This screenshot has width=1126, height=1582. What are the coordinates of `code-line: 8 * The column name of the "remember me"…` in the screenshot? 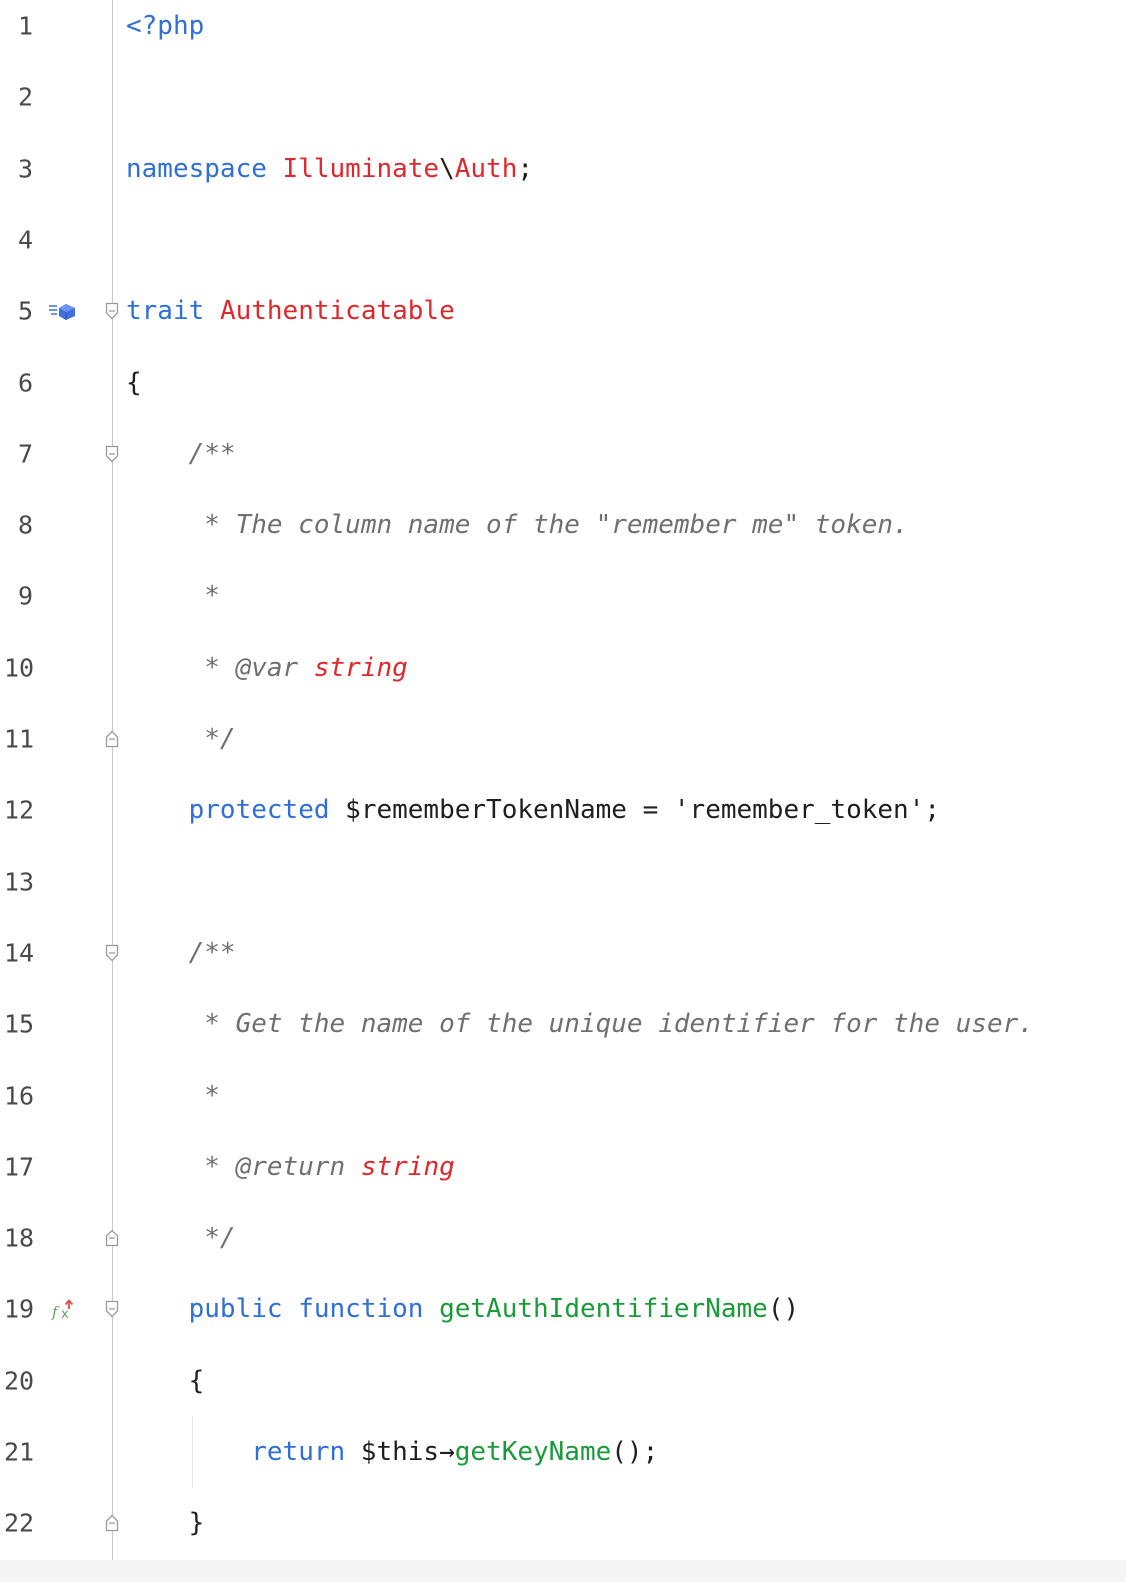 It's located at (563, 525).